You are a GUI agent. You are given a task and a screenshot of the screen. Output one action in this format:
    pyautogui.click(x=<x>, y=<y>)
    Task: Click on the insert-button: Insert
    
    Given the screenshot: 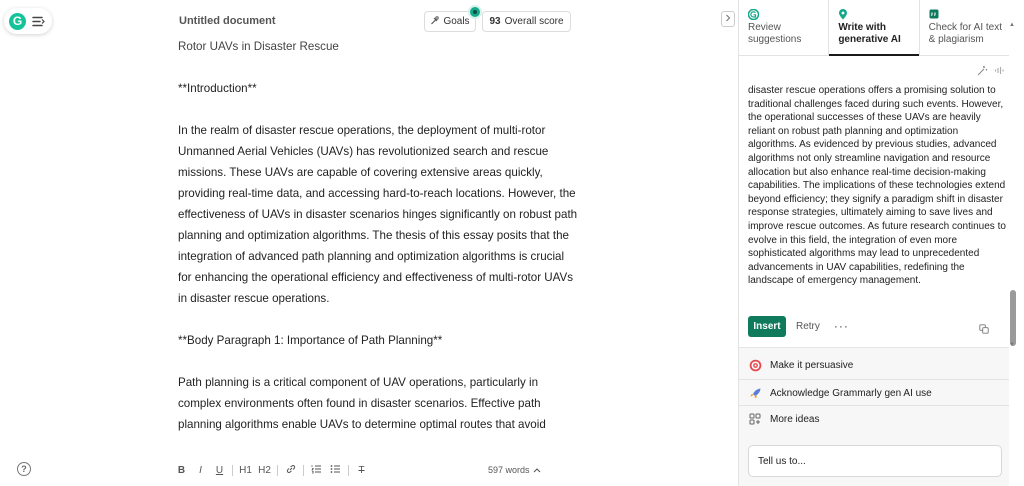 What is the action you would take?
    pyautogui.click(x=767, y=326)
    